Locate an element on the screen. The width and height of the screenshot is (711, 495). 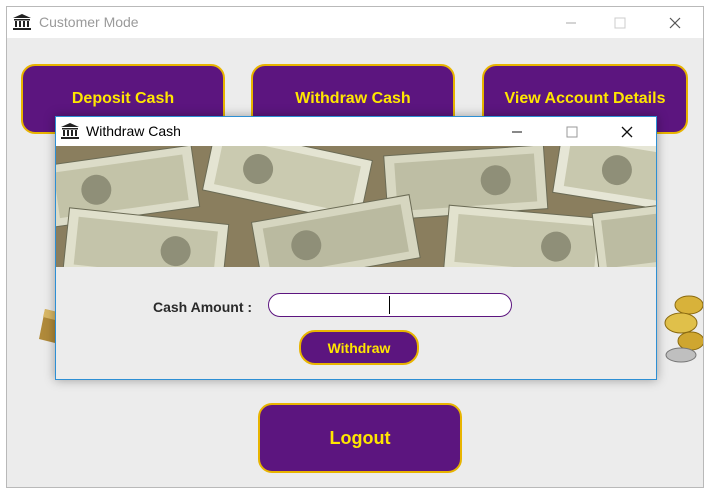
dialog-title: Withdraw Cash is located at coordinates (133, 131).